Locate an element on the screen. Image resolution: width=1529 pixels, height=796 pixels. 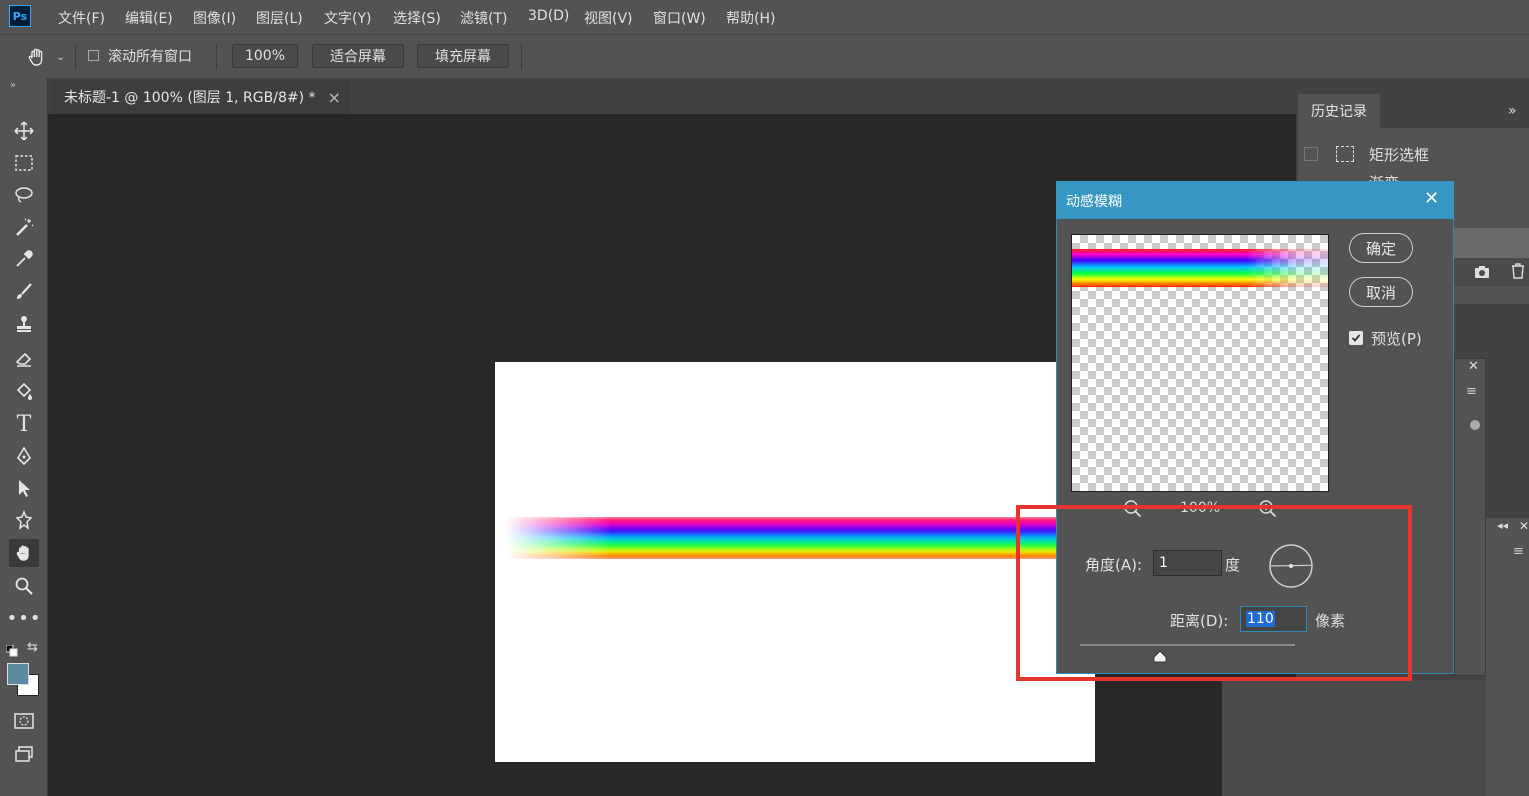
rectangular-marquee-icon is located at coordinates (24, 163).